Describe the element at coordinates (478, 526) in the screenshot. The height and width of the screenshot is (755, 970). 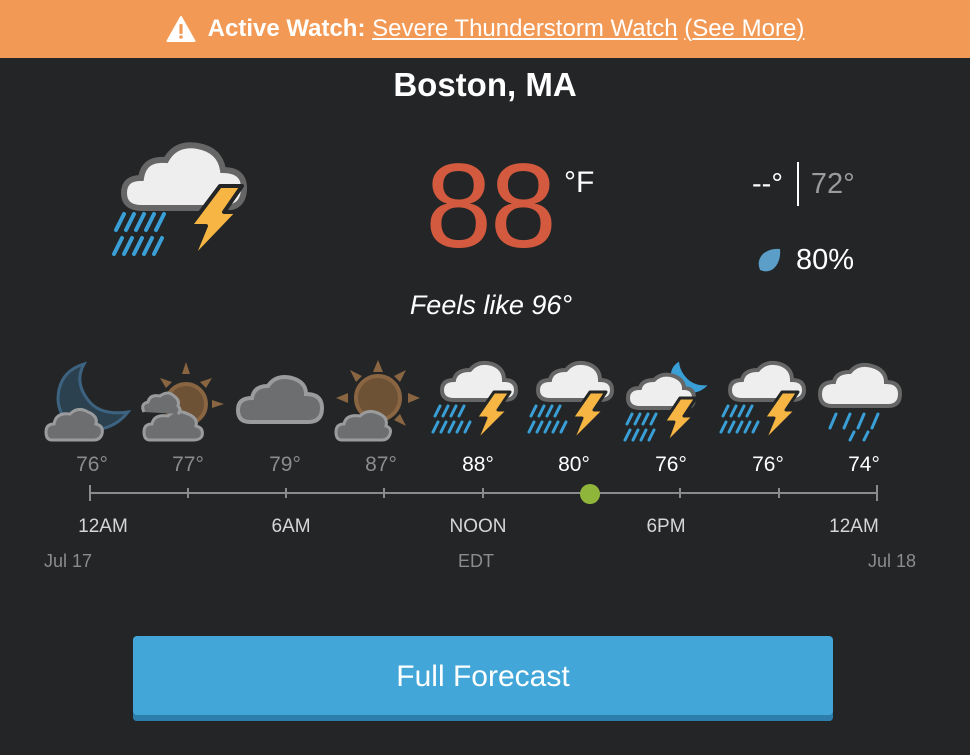
I see `timeline-label: NOON` at that location.